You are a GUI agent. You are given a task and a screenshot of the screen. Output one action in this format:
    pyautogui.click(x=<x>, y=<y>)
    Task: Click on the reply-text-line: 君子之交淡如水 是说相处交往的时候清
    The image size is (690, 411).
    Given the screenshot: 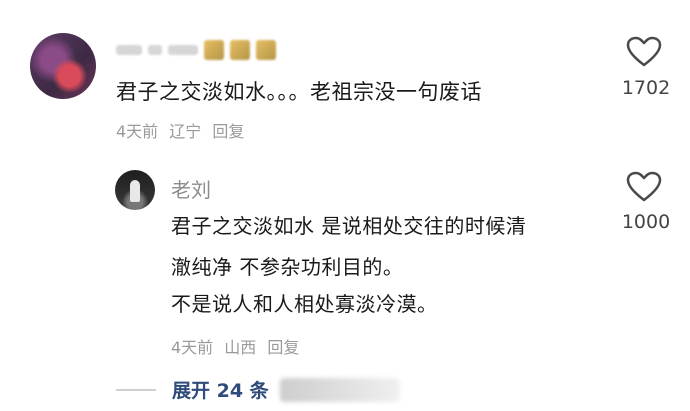 What is the action you would take?
    pyautogui.click(x=349, y=226)
    